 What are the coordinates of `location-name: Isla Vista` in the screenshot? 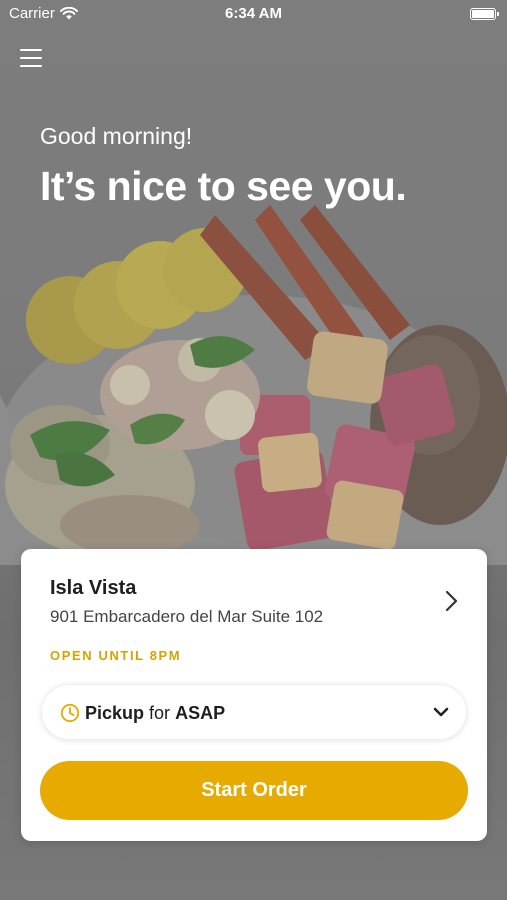 It's located at (93, 588).